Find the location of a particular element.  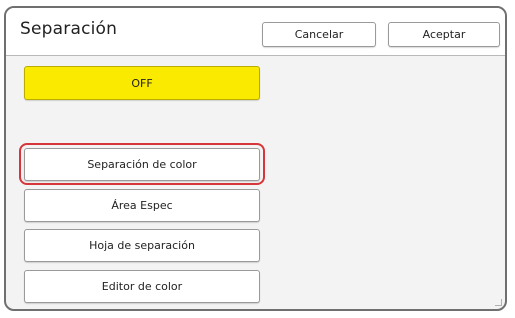

color-editor-button: Editor de color is located at coordinates (142, 286).